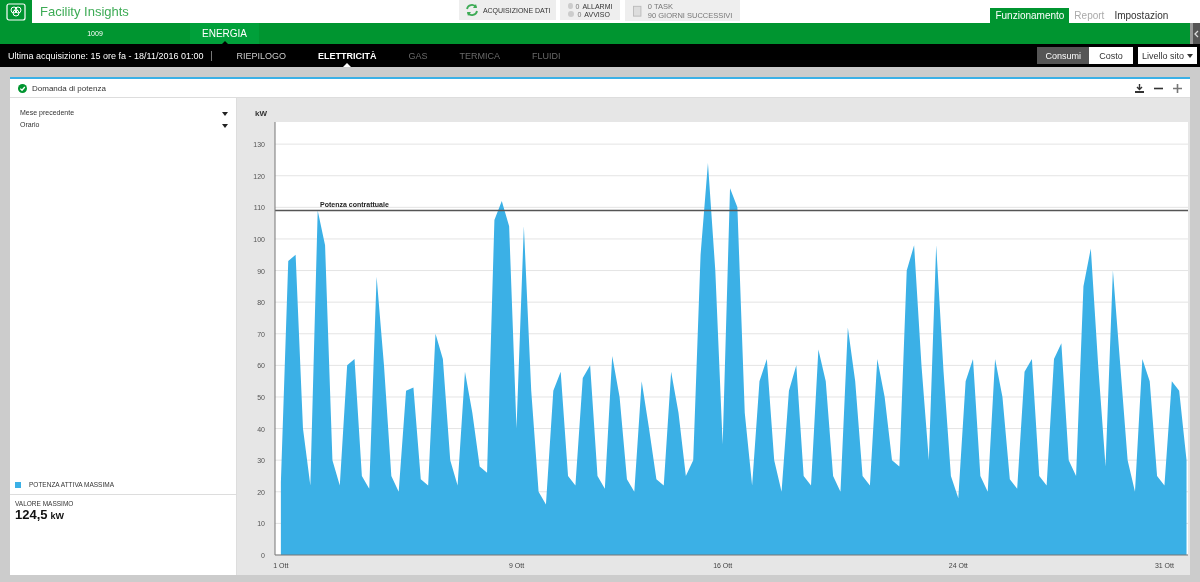 This screenshot has width=1200, height=582. What do you see at coordinates (69, 88) in the screenshot?
I see `panel-title: Domanda di potenza` at bounding box center [69, 88].